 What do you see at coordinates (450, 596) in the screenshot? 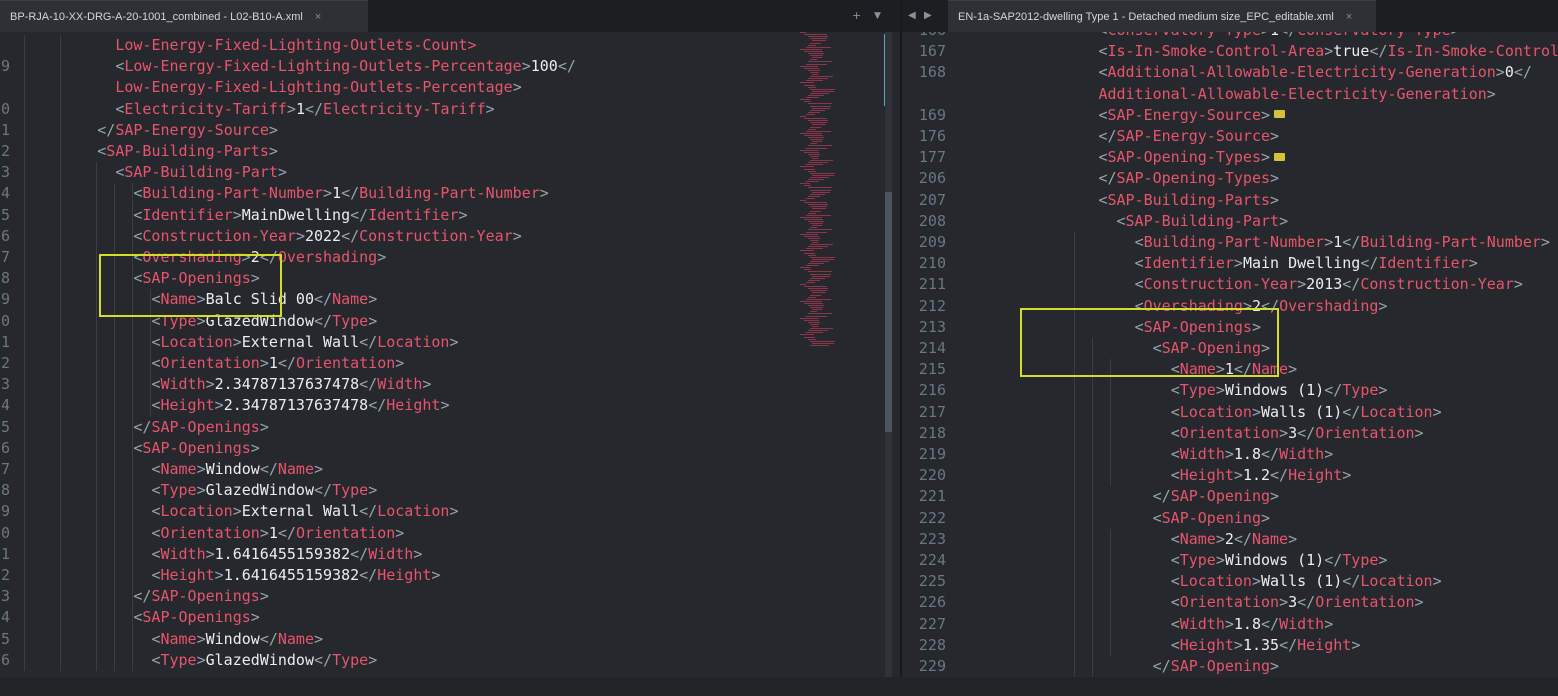
I see `left-code-line: 3 </SAP-Openings>` at bounding box center [450, 596].